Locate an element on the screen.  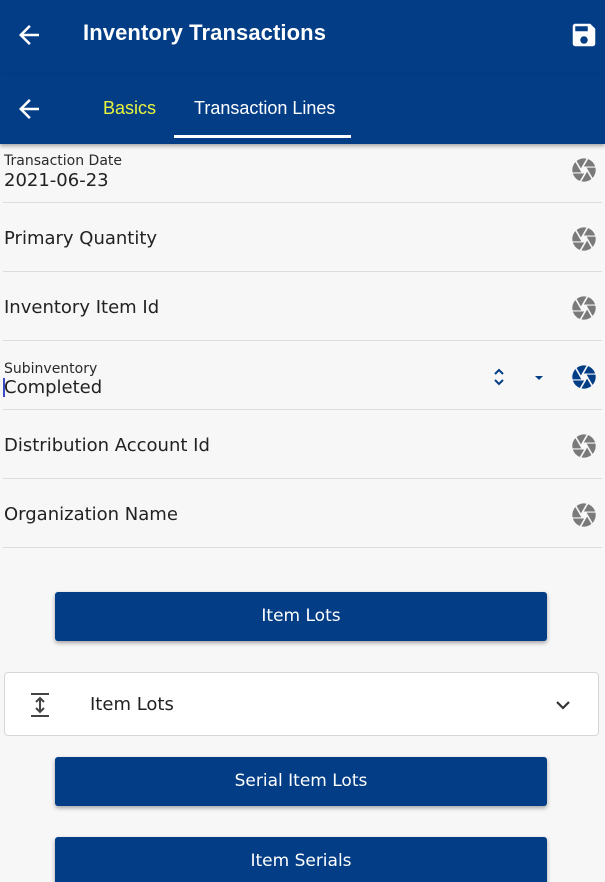
item-serials-button: Item Serials is located at coordinates (301, 859).